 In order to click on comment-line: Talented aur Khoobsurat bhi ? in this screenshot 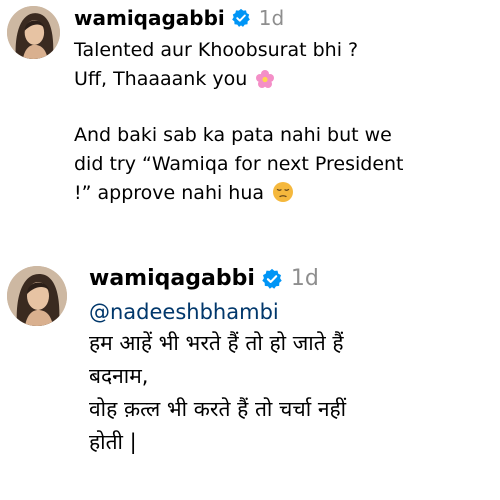, I will do `click(216, 50)`.